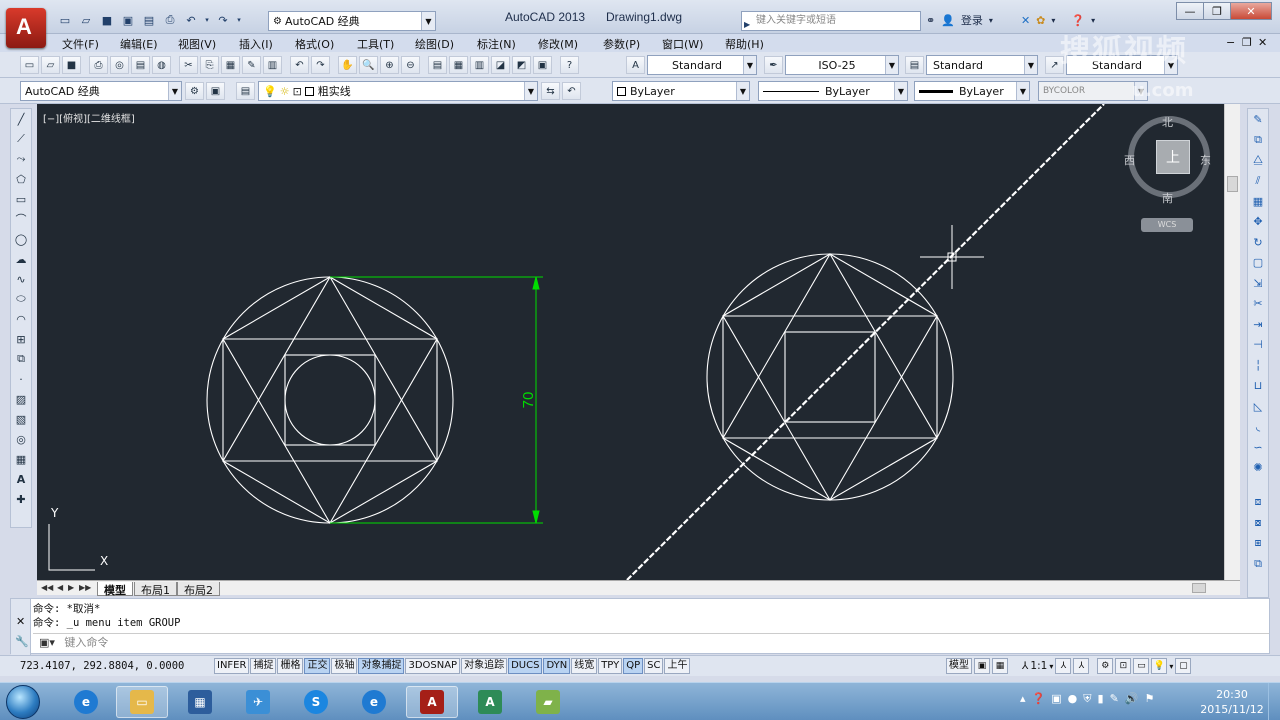 This screenshot has height=720, width=1280. What do you see at coordinates (314, 44) in the screenshot?
I see `menu-format: 格式(O)` at bounding box center [314, 44].